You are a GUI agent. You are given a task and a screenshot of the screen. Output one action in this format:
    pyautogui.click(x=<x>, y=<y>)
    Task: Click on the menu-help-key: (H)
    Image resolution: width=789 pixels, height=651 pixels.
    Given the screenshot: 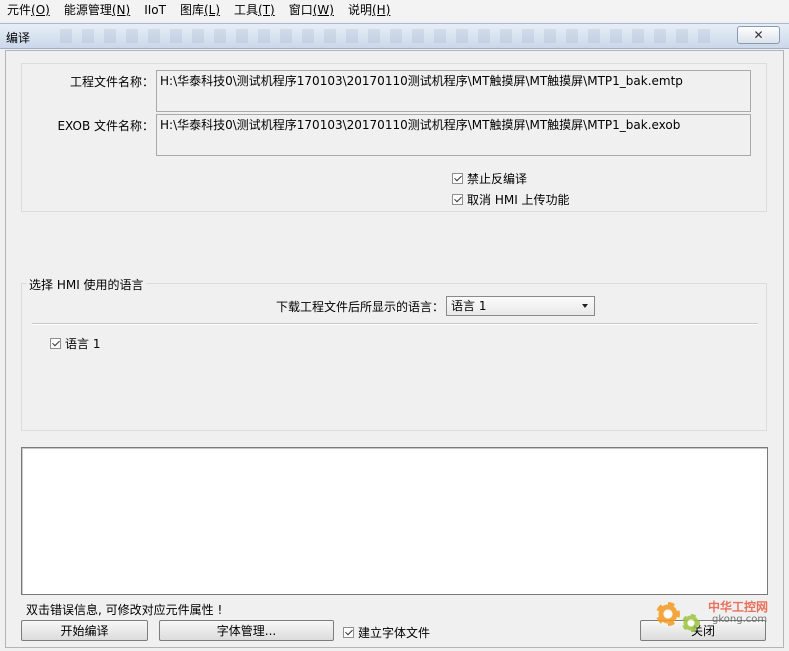 What is the action you would take?
    pyautogui.click(x=381, y=10)
    